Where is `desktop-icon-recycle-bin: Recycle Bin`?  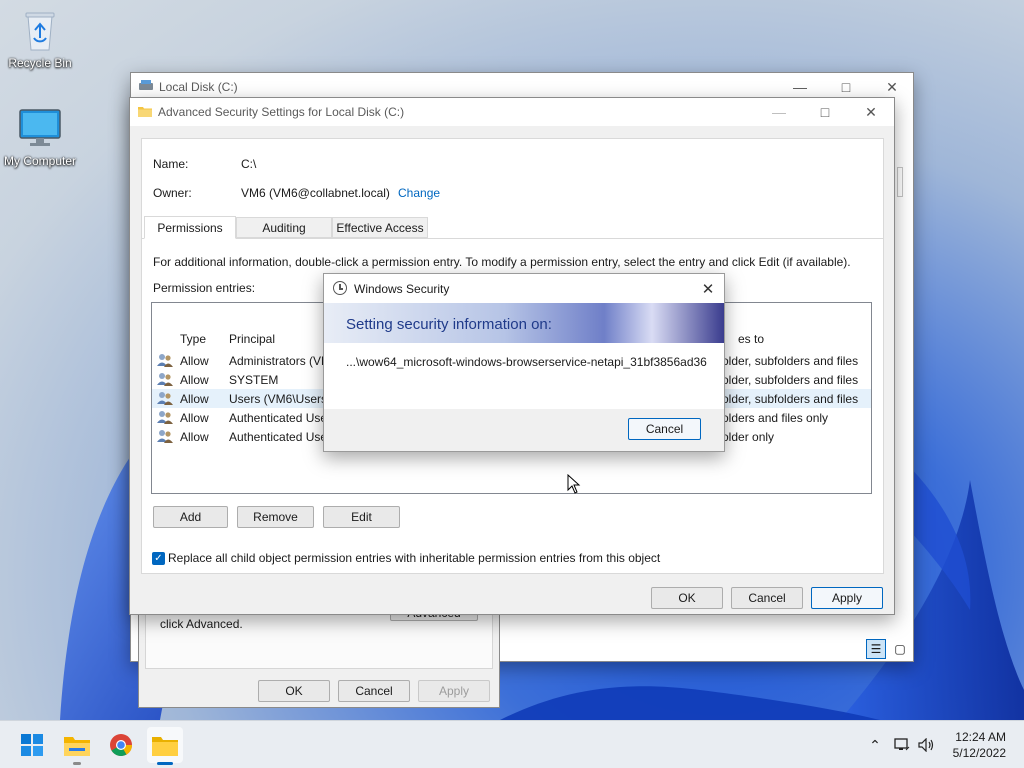 desktop-icon-recycle-bin: Recycle Bin is located at coordinates (40, 39).